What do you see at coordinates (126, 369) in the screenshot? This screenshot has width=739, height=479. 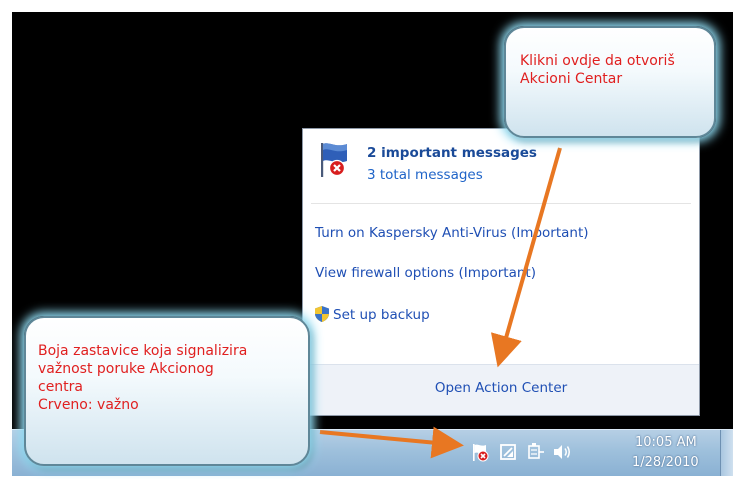 I see `callout-line: važnost poruke Akcionog` at bounding box center [126, 369].